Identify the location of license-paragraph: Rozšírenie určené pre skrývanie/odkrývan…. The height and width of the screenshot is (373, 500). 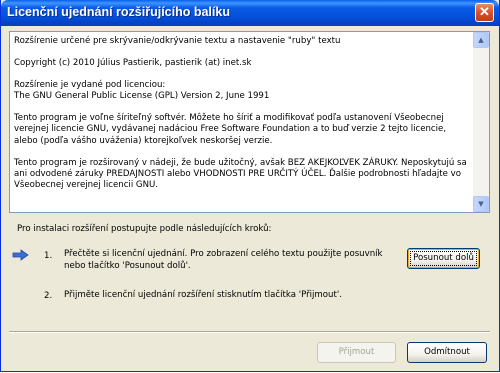
(177, 41).